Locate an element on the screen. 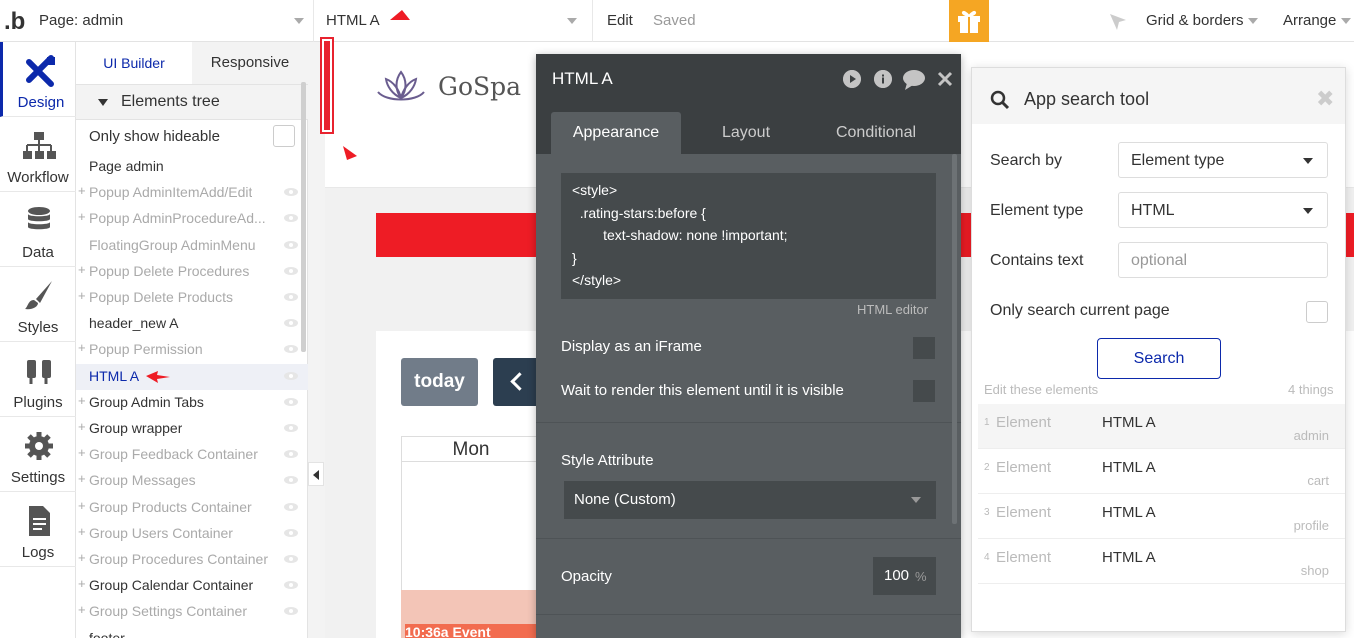 The height and width of the screenshot is (638, 1354). search-button: Search is located at coordinates (1159, 358).